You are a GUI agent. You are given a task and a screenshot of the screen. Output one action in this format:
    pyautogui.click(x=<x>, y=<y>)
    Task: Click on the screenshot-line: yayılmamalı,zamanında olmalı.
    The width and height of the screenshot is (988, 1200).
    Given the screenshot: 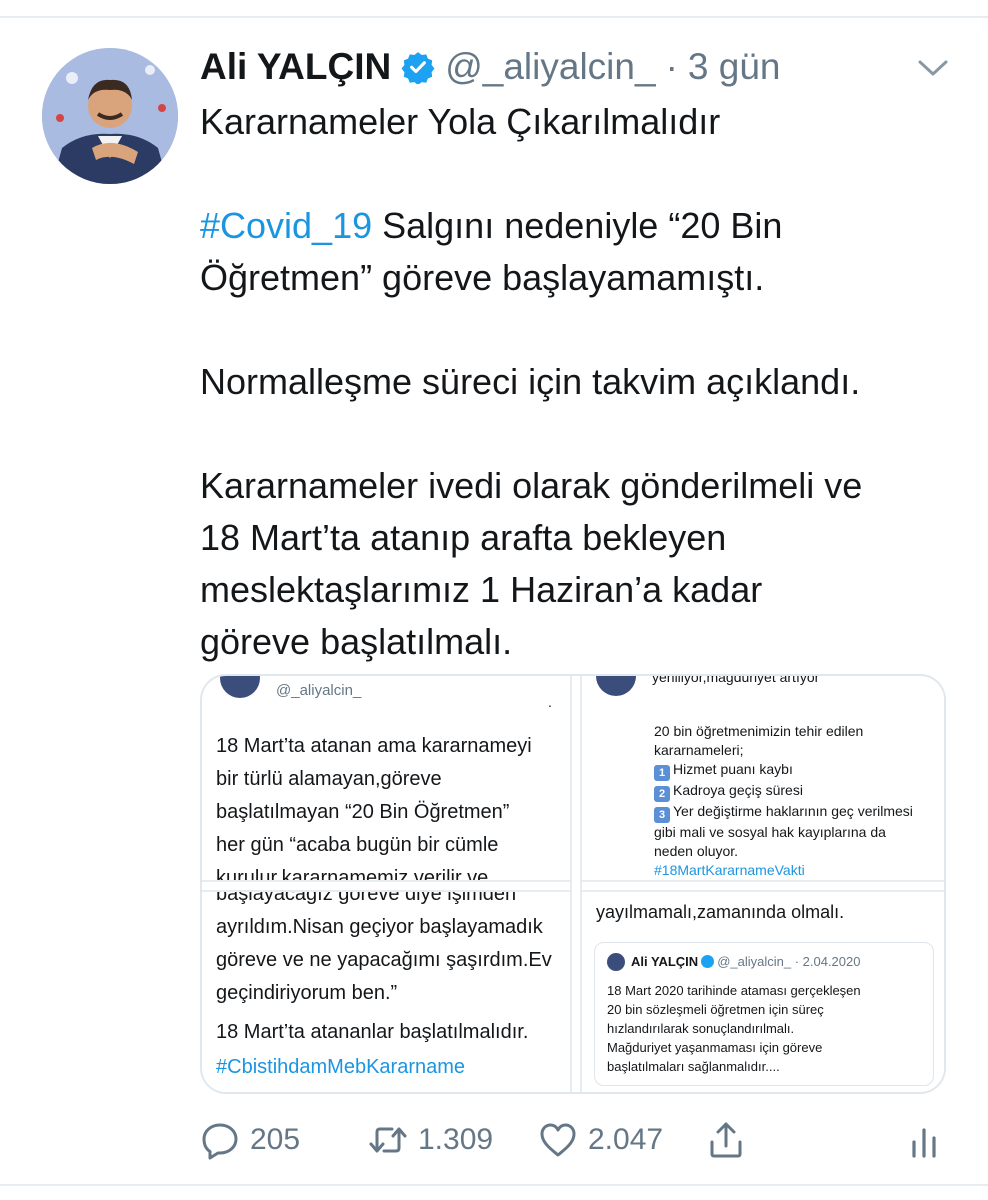 What is the action you would take?
    pyautogui.click(x=720, y=912)
    